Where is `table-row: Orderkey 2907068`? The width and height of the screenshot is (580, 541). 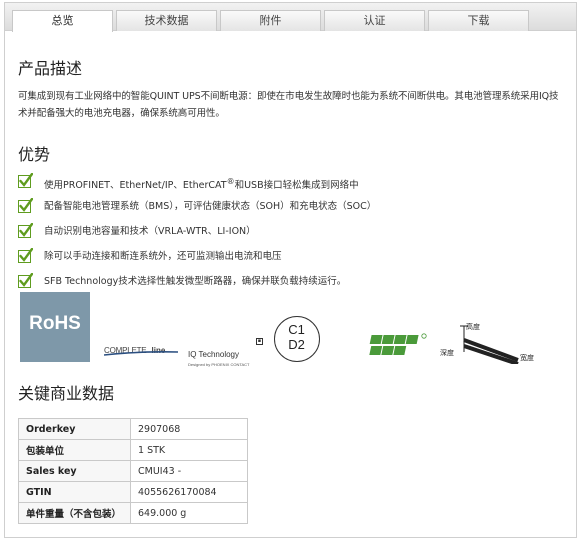 table-row: Orderkey 2907068 is located at coordinates (133, 429).